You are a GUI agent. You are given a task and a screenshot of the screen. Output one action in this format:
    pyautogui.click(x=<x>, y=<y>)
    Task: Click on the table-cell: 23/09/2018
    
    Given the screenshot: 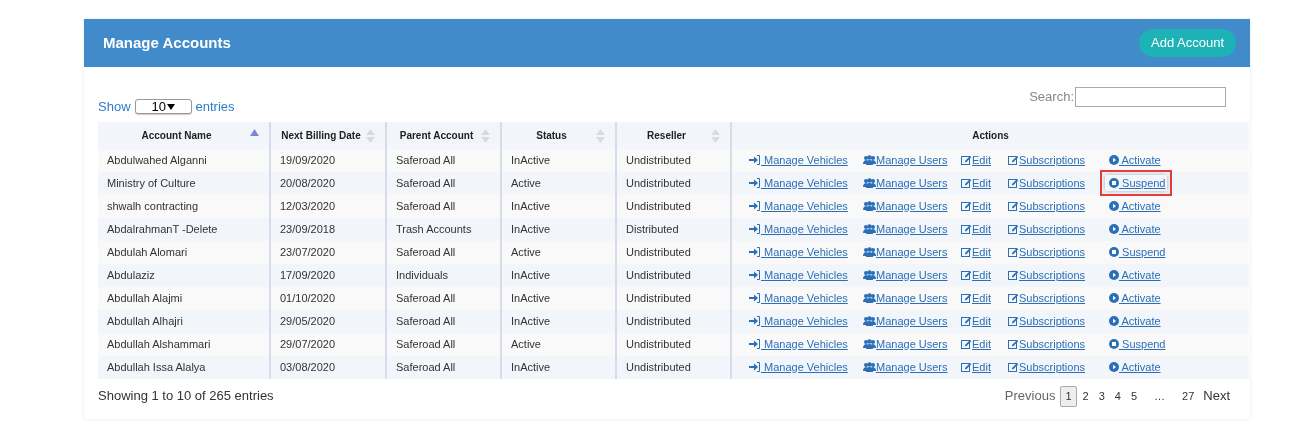 What is the action you would take?
    pyautogui.click(x=328, y=229)
    